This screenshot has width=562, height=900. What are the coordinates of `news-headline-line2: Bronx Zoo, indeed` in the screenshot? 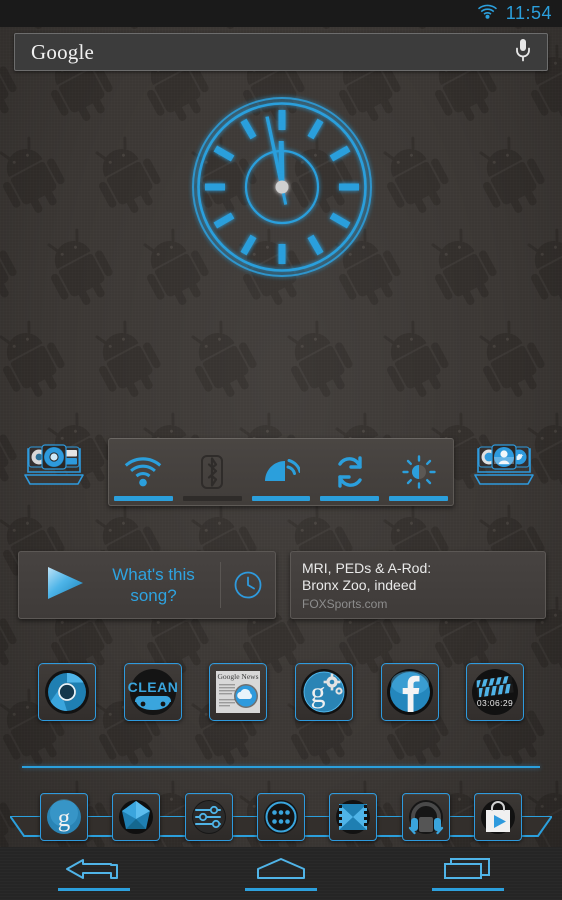 It's located at (359, 585).